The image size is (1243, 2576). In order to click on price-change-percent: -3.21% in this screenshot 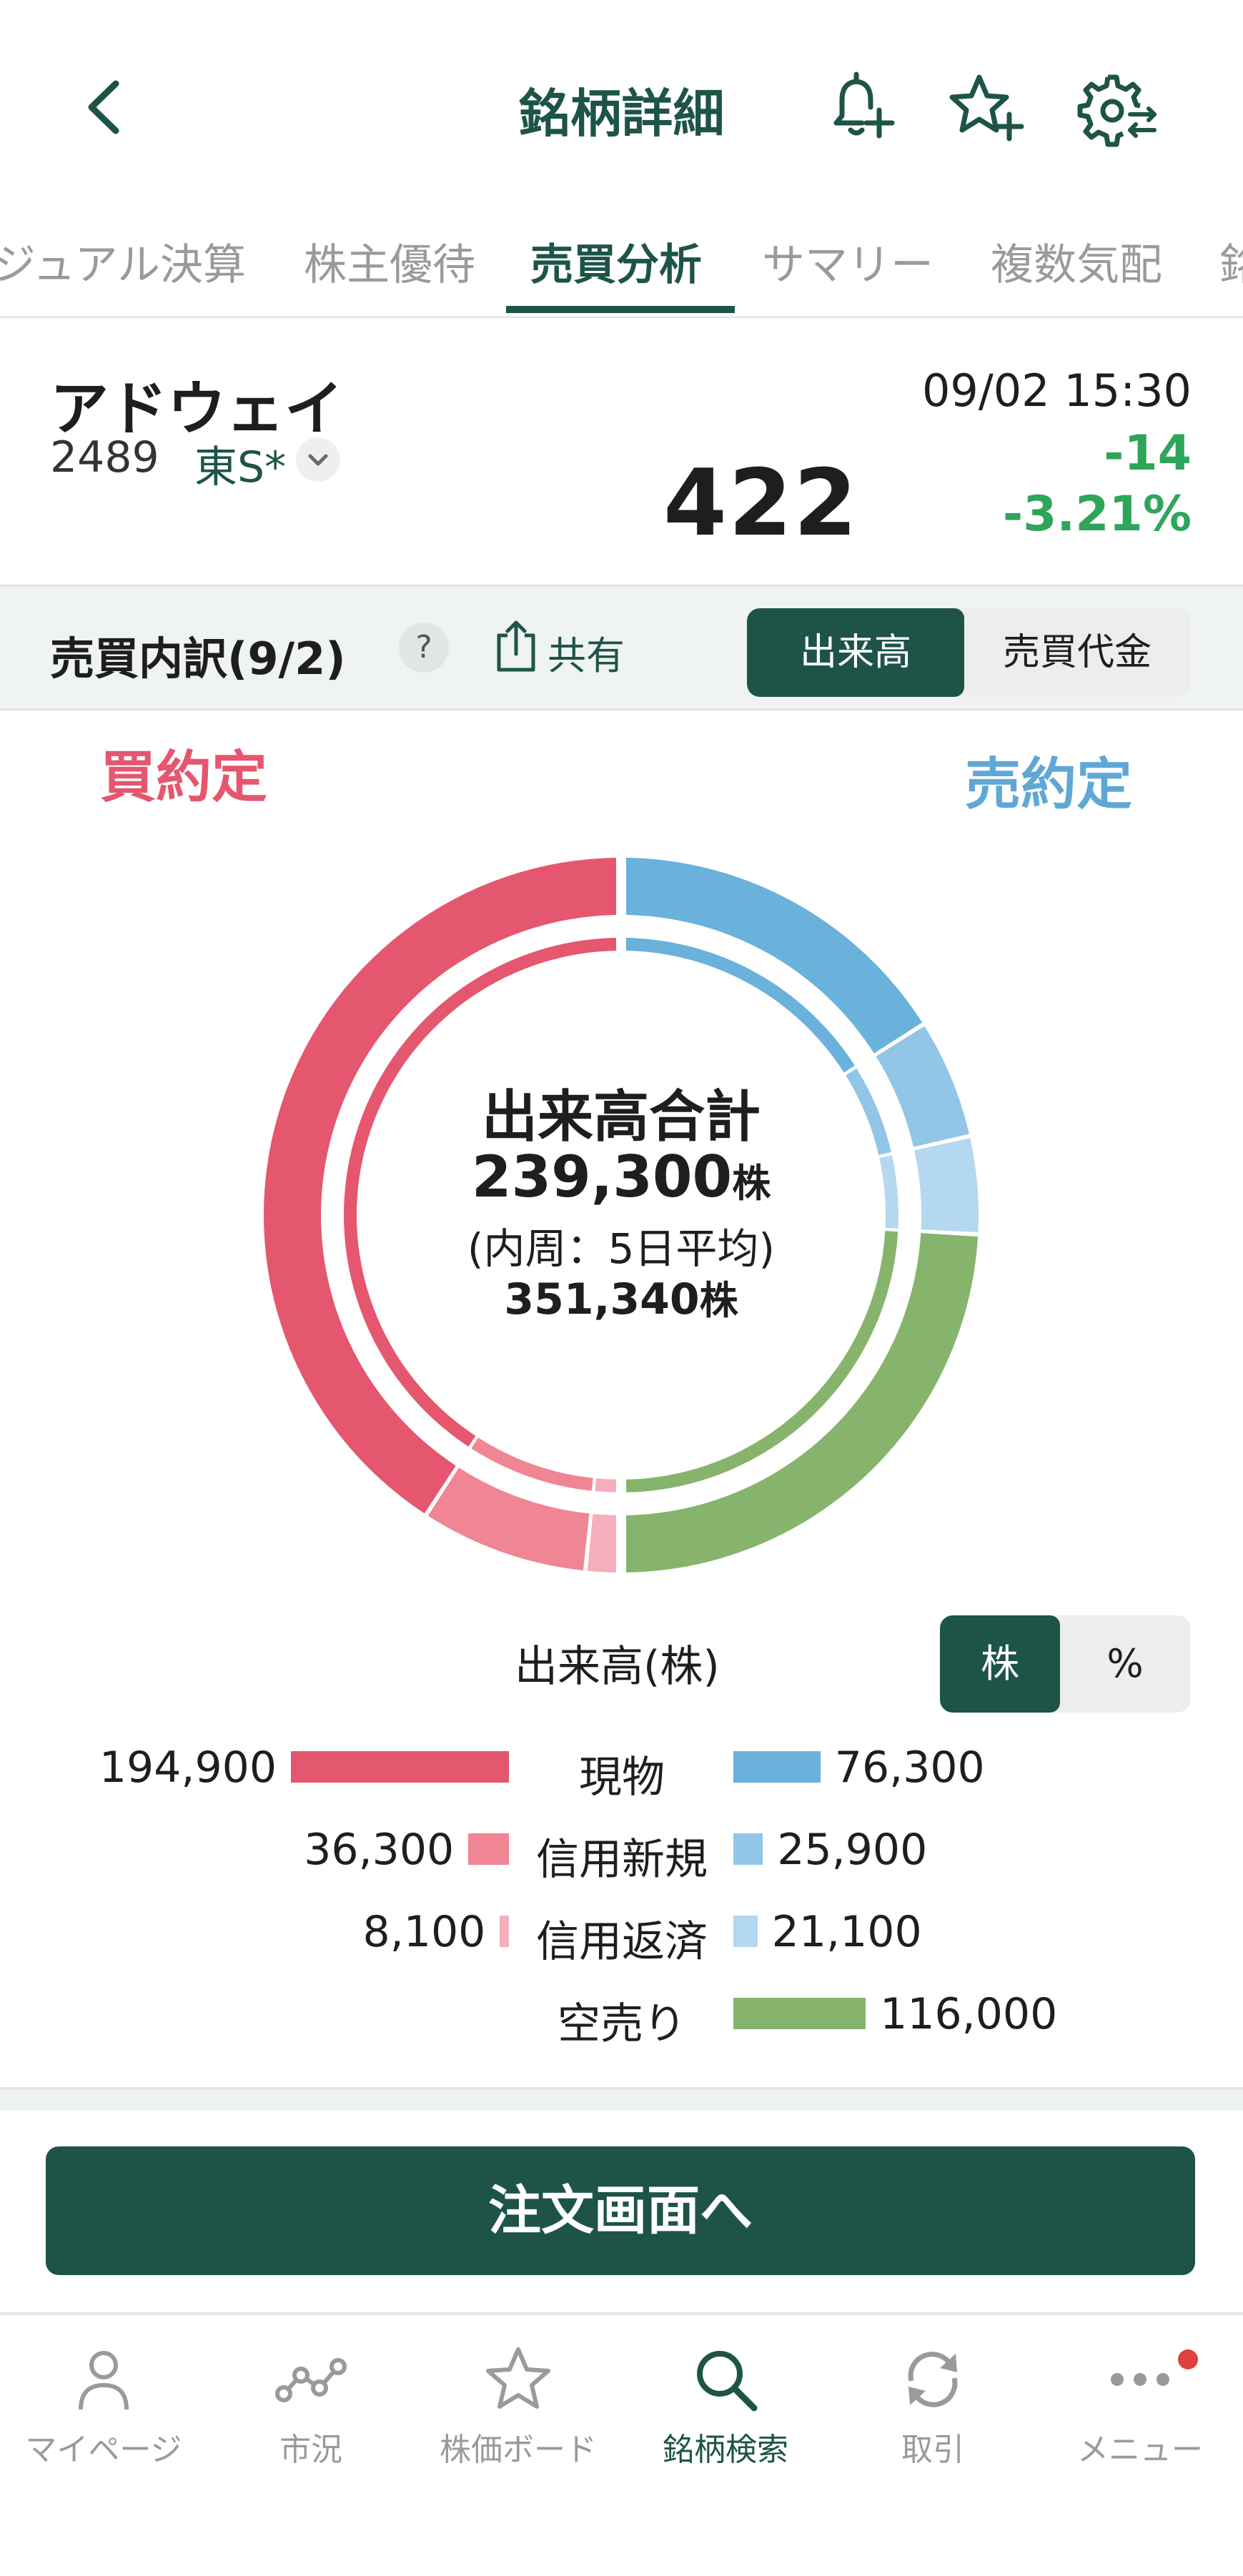, I will do `click(1097, 515)`.